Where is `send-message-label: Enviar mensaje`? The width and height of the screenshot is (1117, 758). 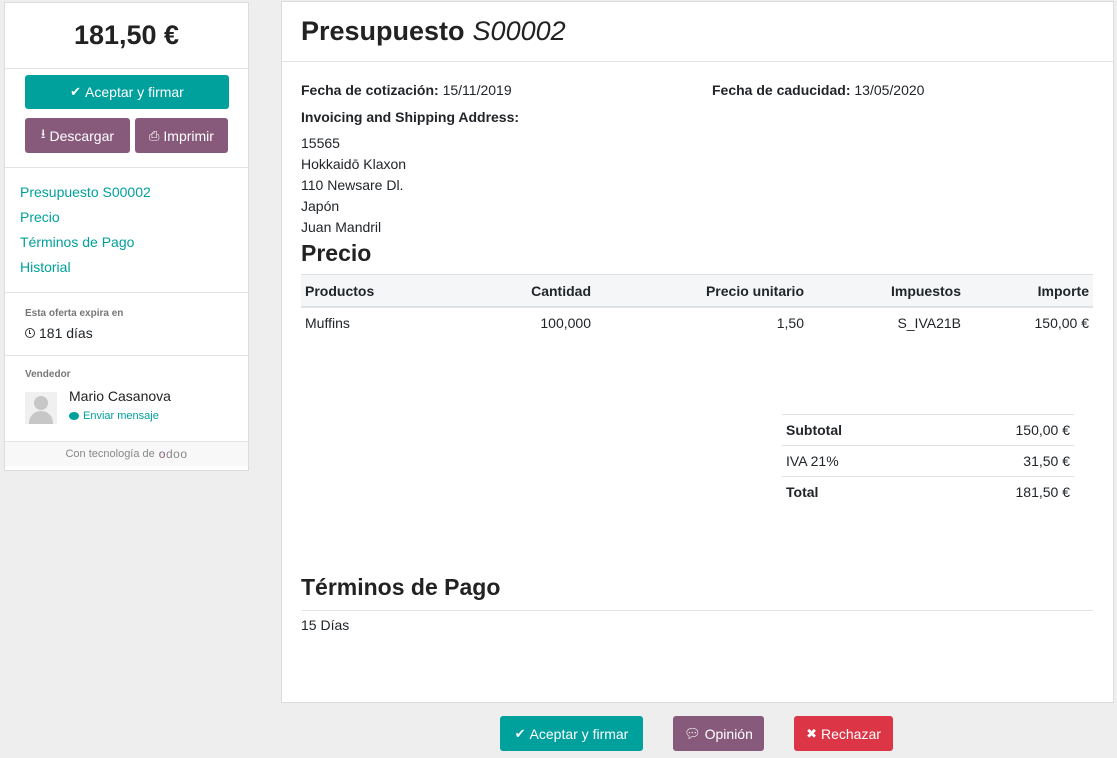
send-message-label: Enviar mensaje is located at coordinates (121, 416).